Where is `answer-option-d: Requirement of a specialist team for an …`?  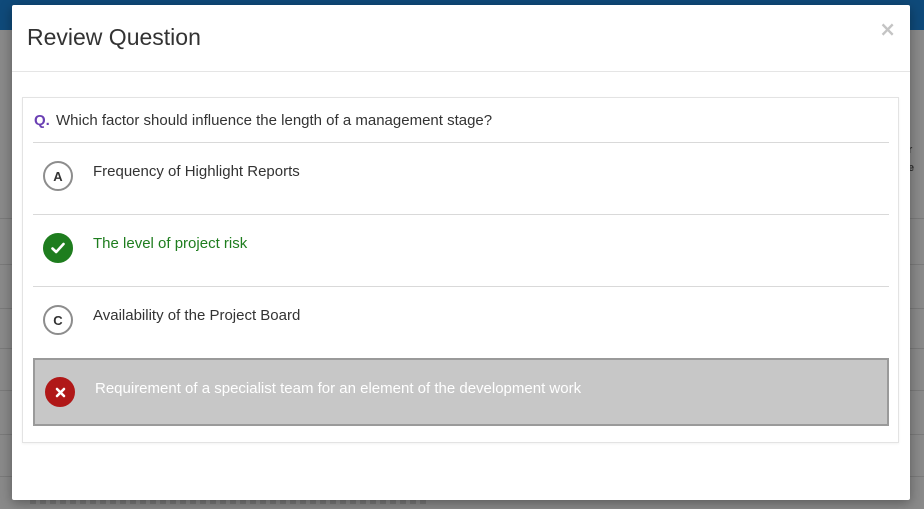
answer-option-d: Requirement of a specialist team for an … is located at coordinates (461, 392).